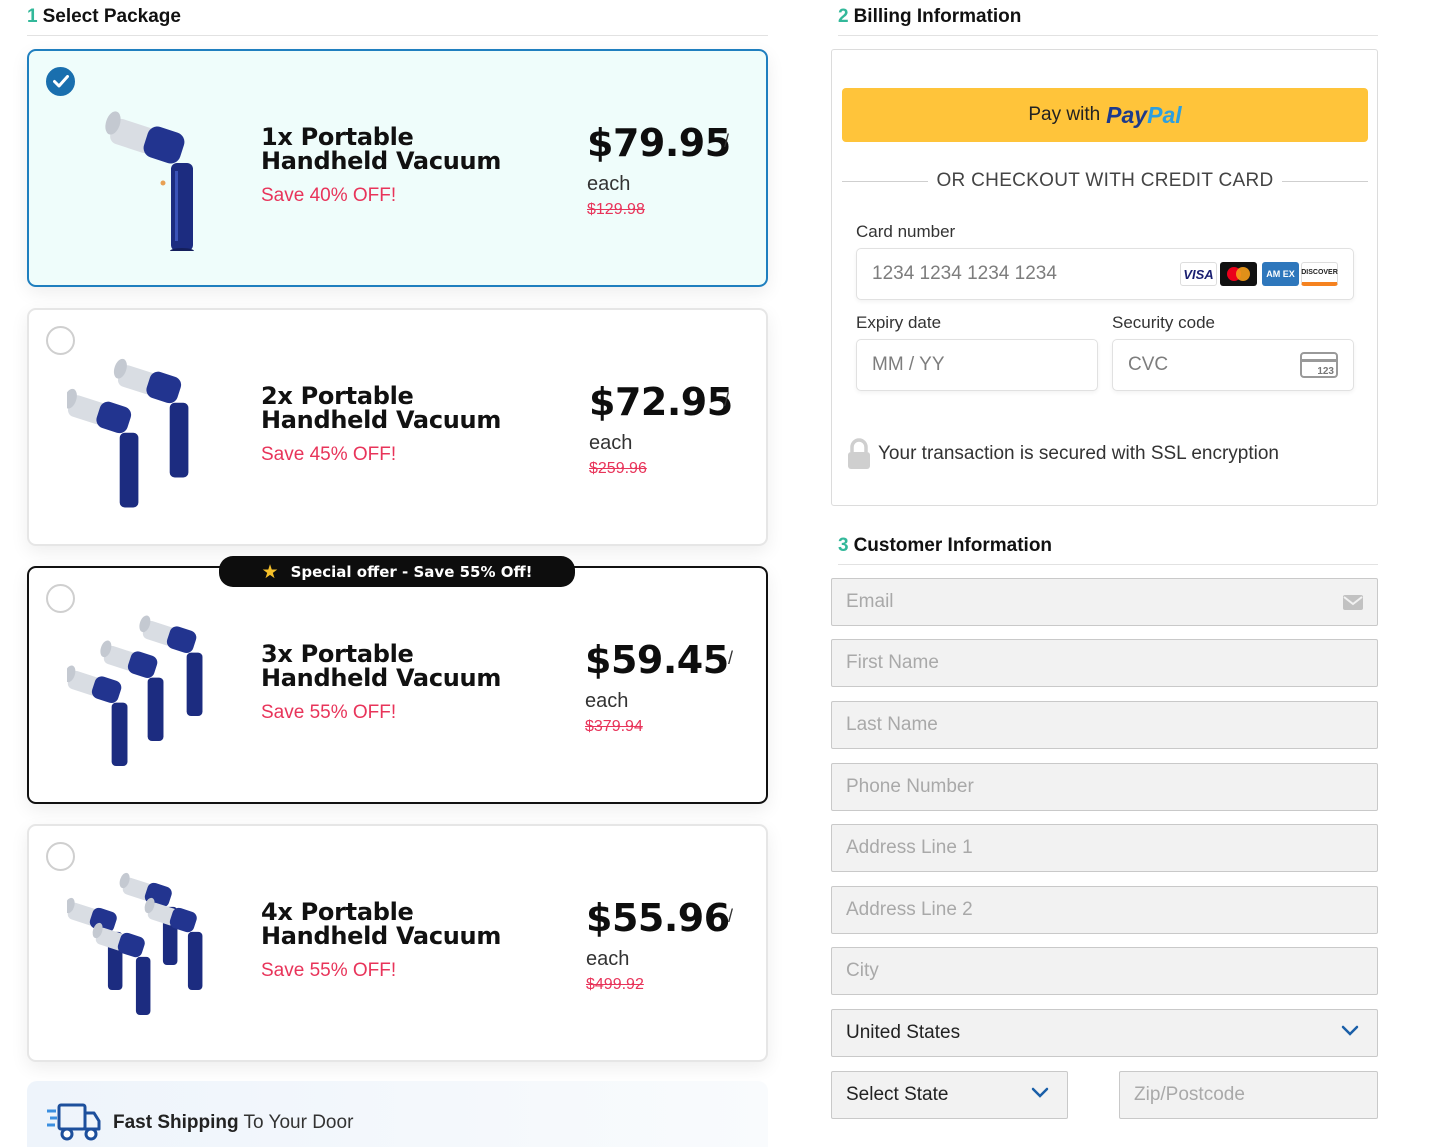 The width and height of the screenshot is (1430, 1147). I want to click on discover-icon: DISCOVER, so click(1319, 274).